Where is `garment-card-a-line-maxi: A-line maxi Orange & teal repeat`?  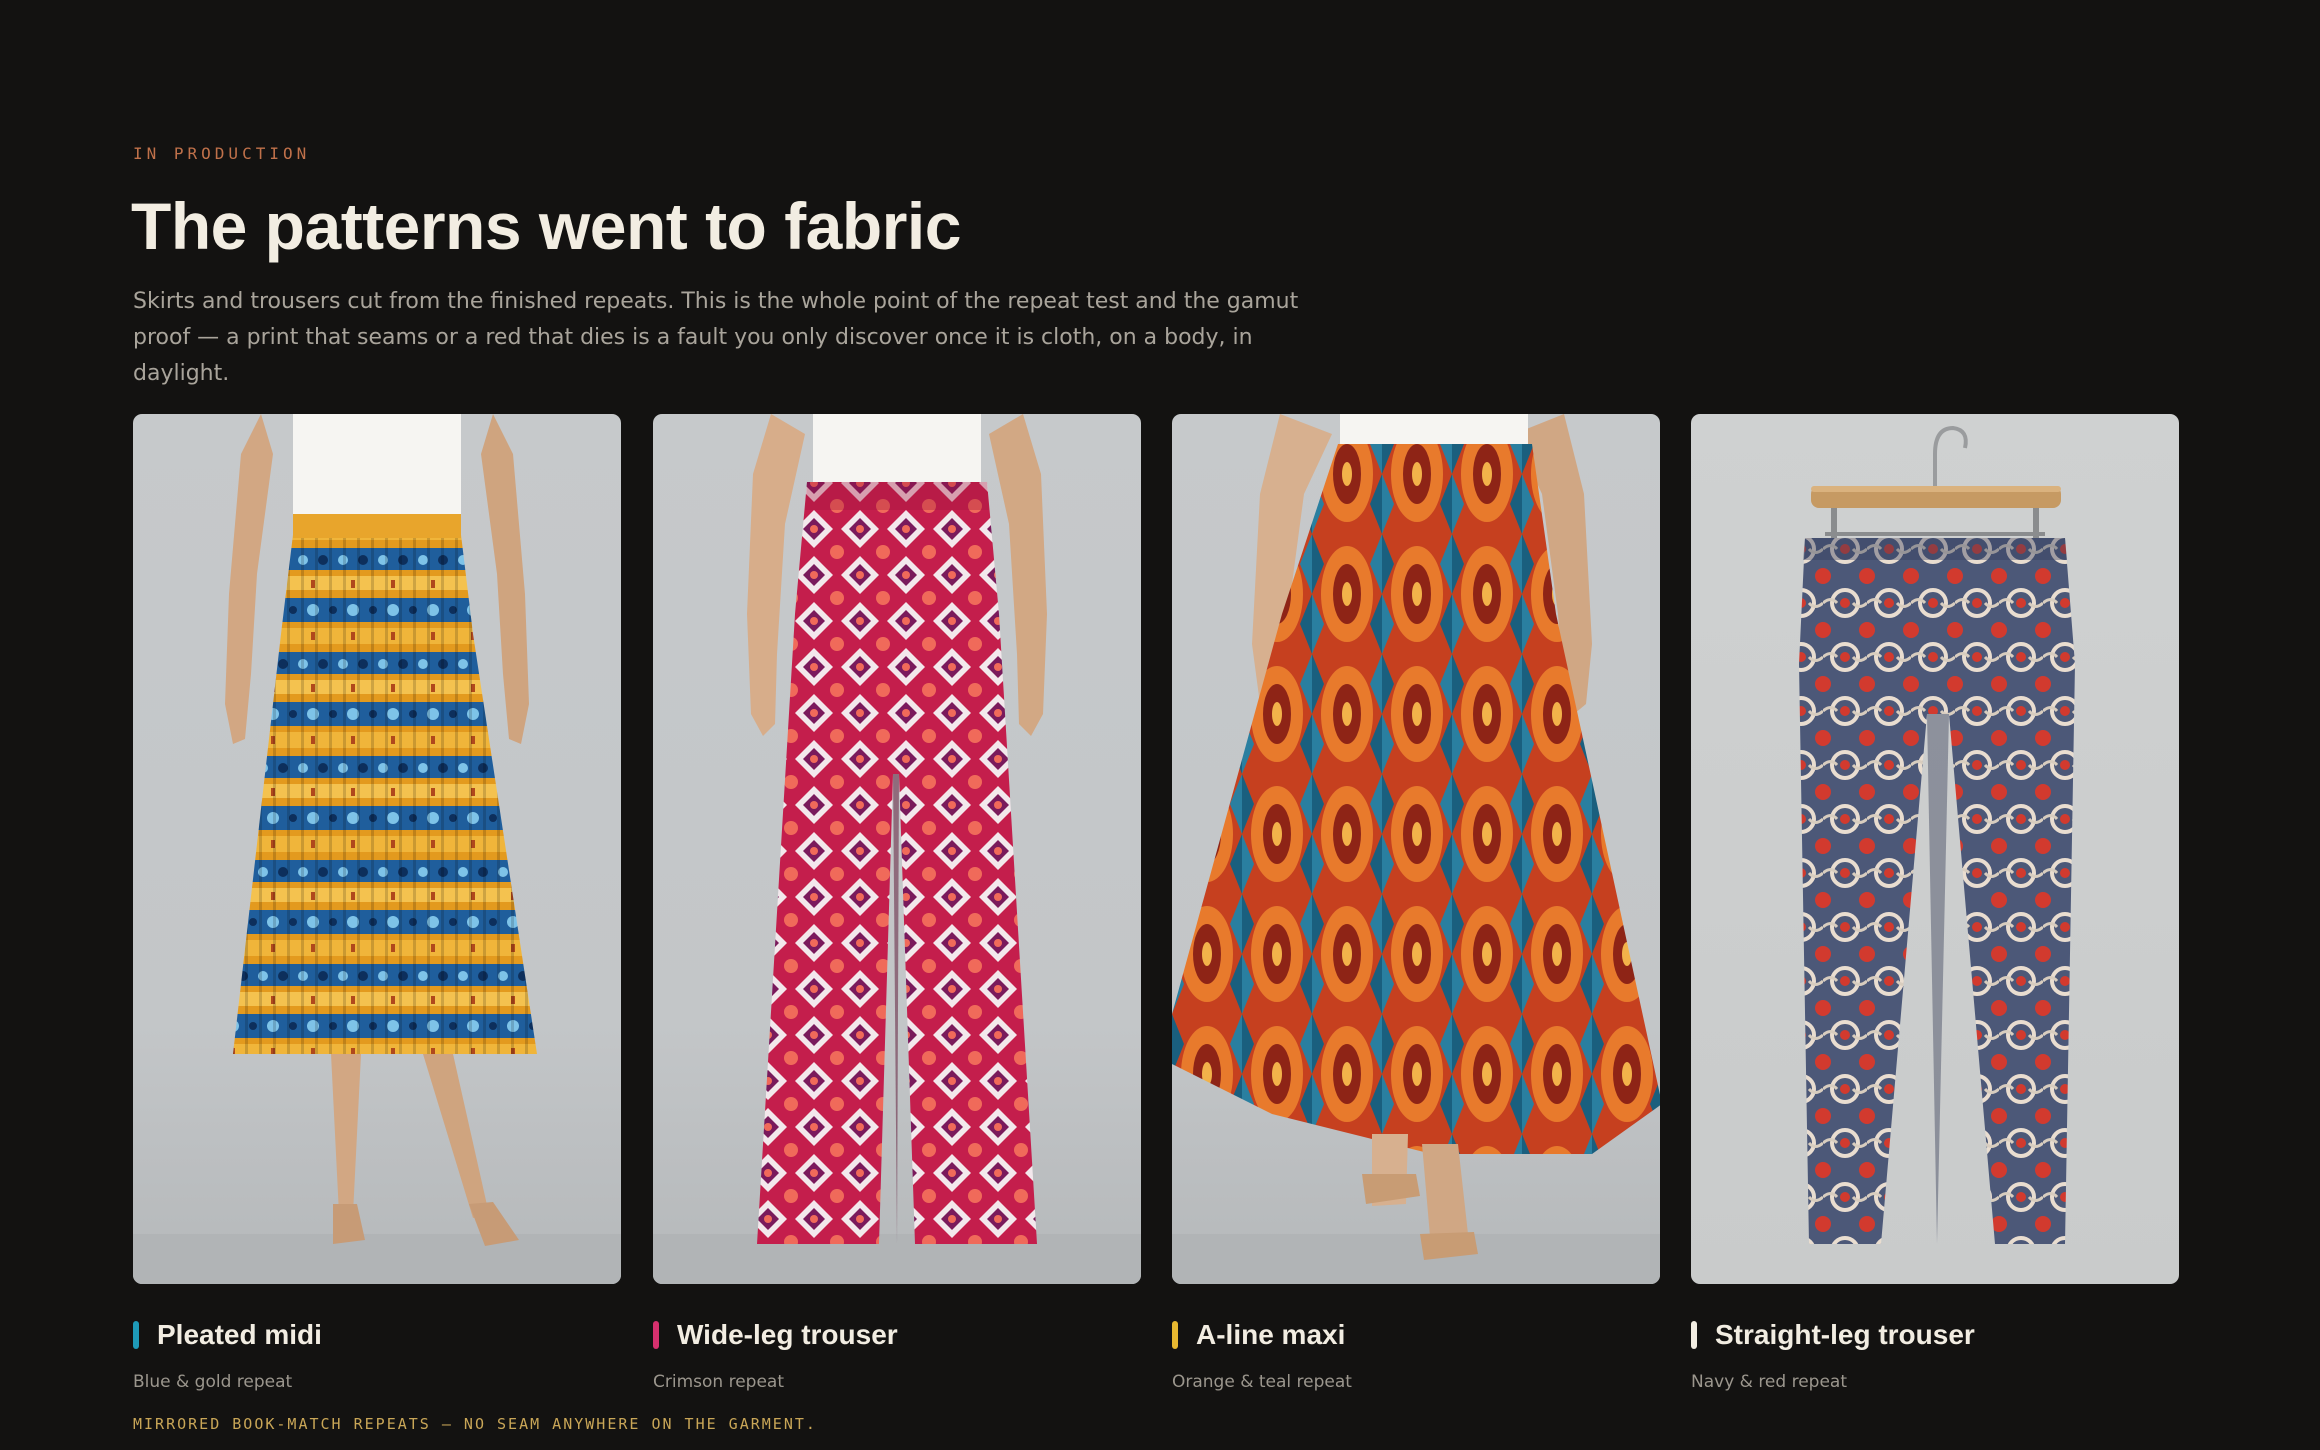
garment-card-a-line-maxi: A-line maxi Orange & teal repeat is located at coordinates (1416, 903).